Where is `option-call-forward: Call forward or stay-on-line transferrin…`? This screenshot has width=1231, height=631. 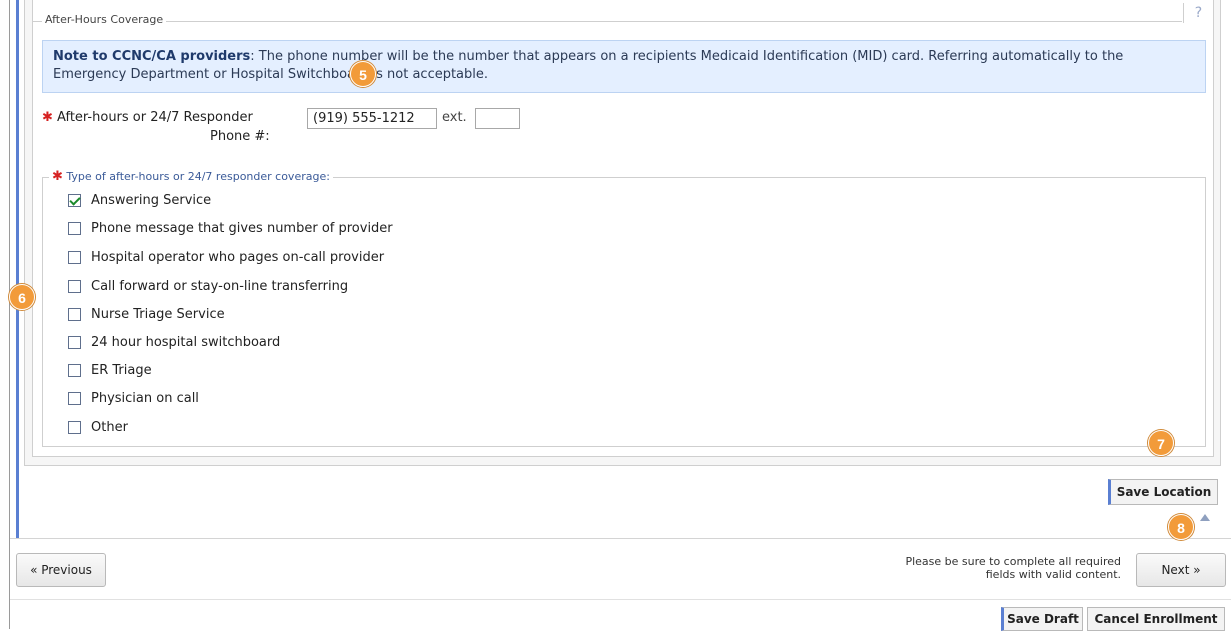
option-call-forward: Call forward or stay-on-line transferrin… is located at coordinates (208, 286).